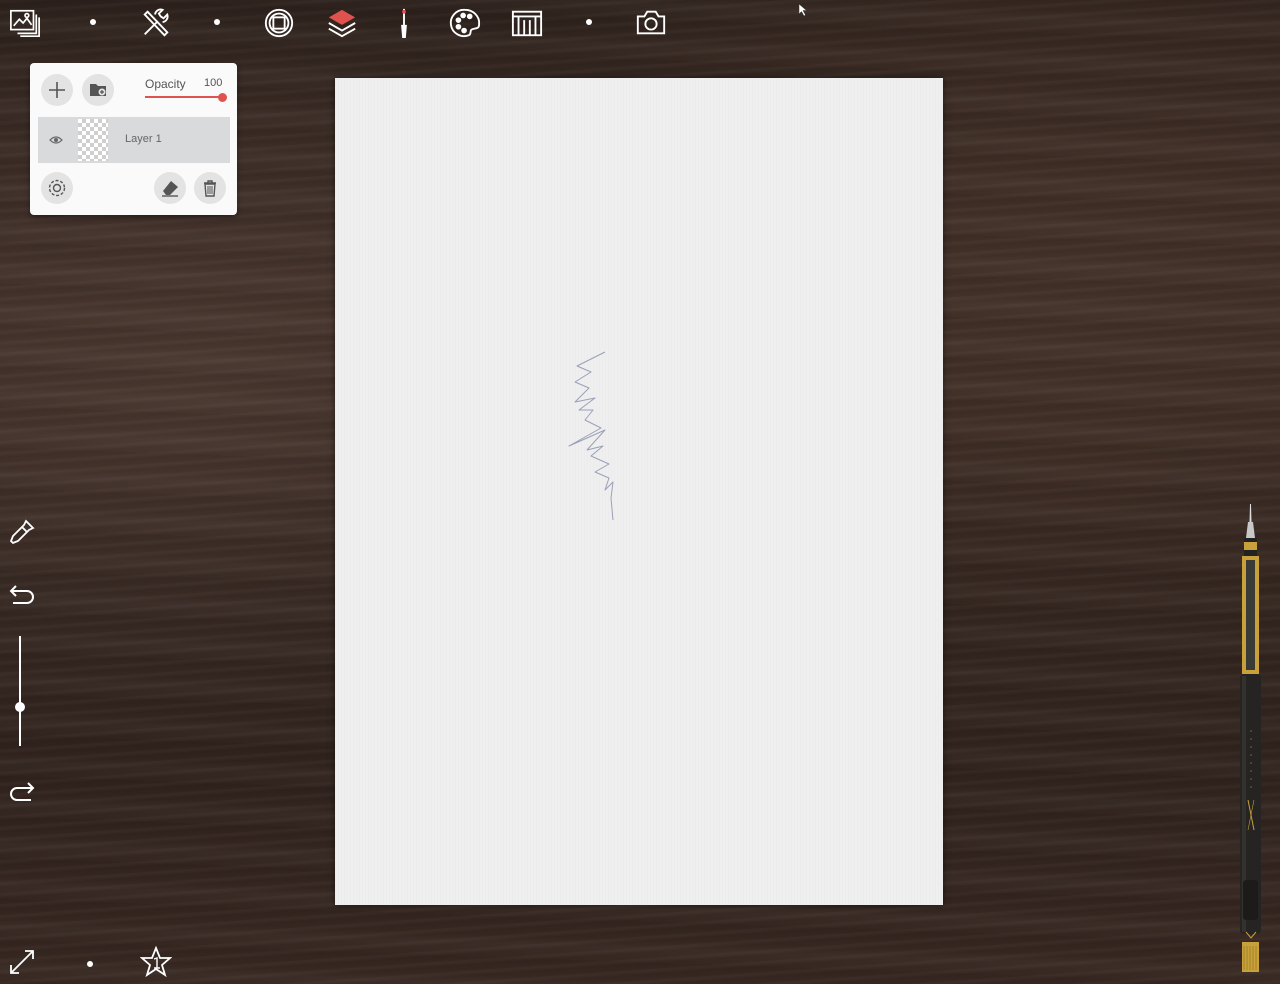 This screenshot has height=984, width=1280. What do you see at coordinates (465, 23) in the screenshot?
I see `palette-icon` at bounding box center [465, 23].